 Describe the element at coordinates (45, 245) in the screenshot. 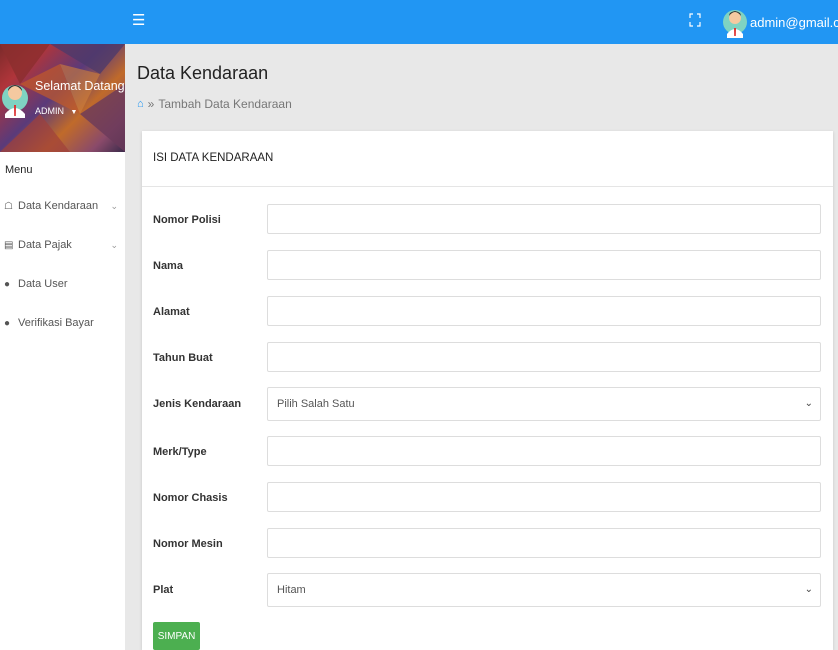

I see `sidebar-item-label: Data Pajak` at that location.